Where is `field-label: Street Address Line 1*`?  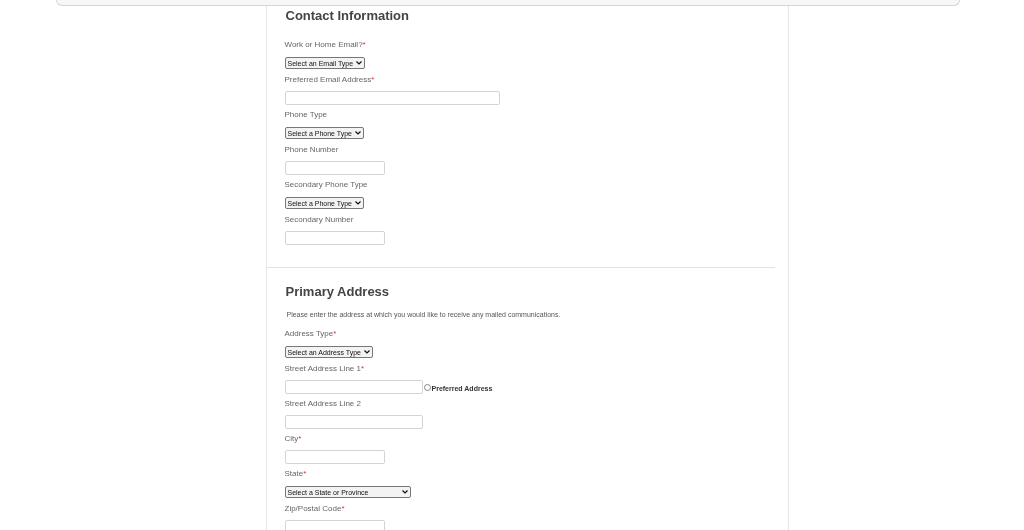 field-label: Street Address Line 1* is located at coordinates (325, 369).